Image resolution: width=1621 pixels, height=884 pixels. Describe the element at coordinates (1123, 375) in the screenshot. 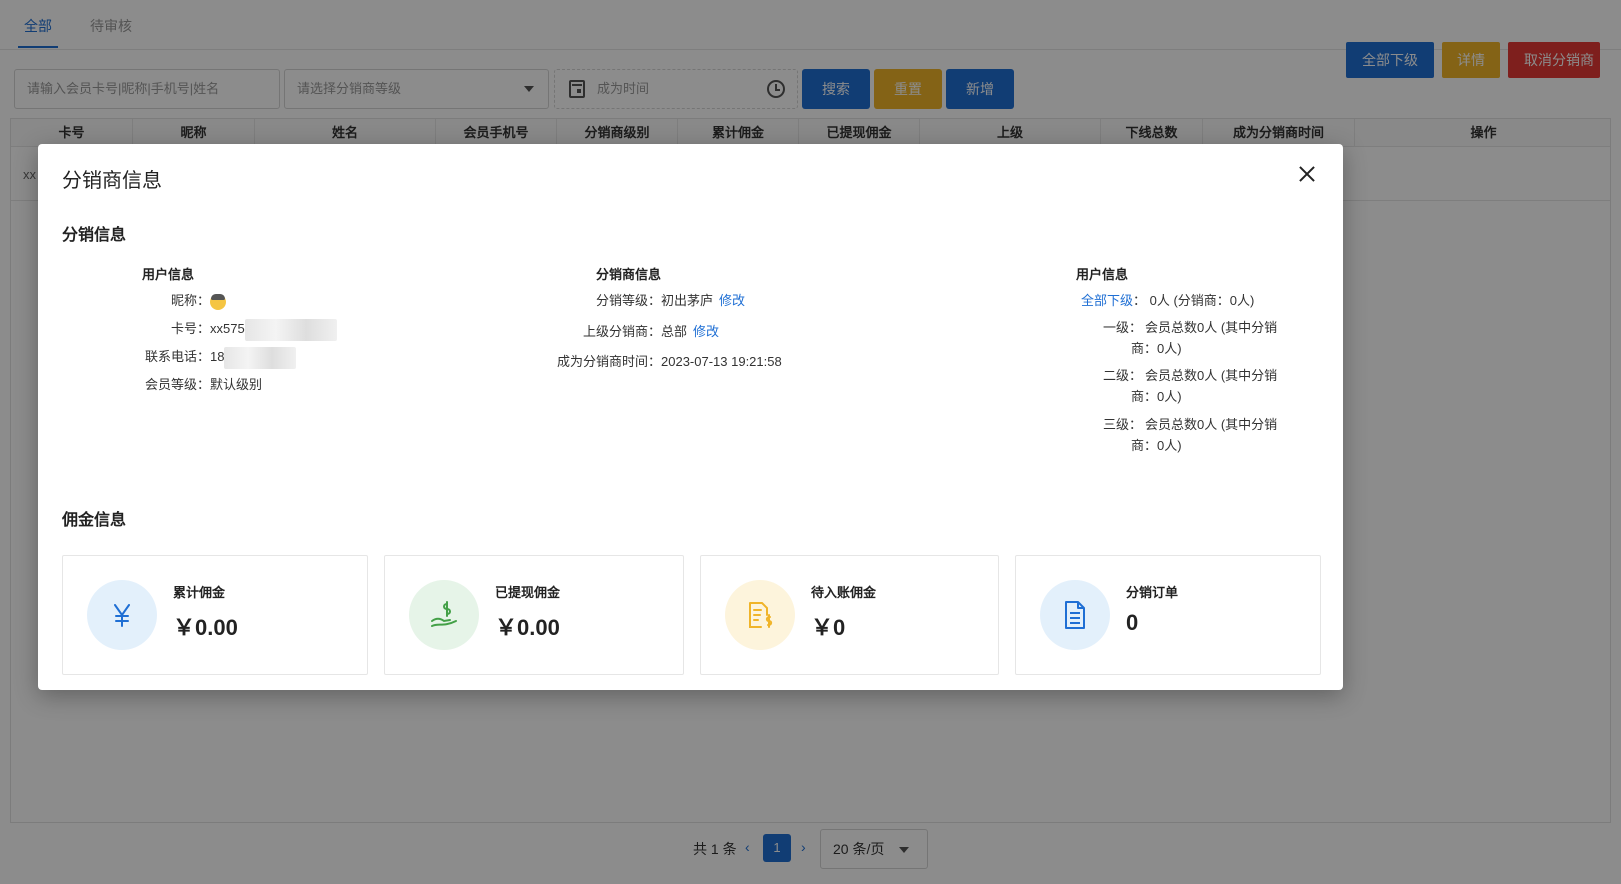

I see `level2-label: 二级：` at that location.